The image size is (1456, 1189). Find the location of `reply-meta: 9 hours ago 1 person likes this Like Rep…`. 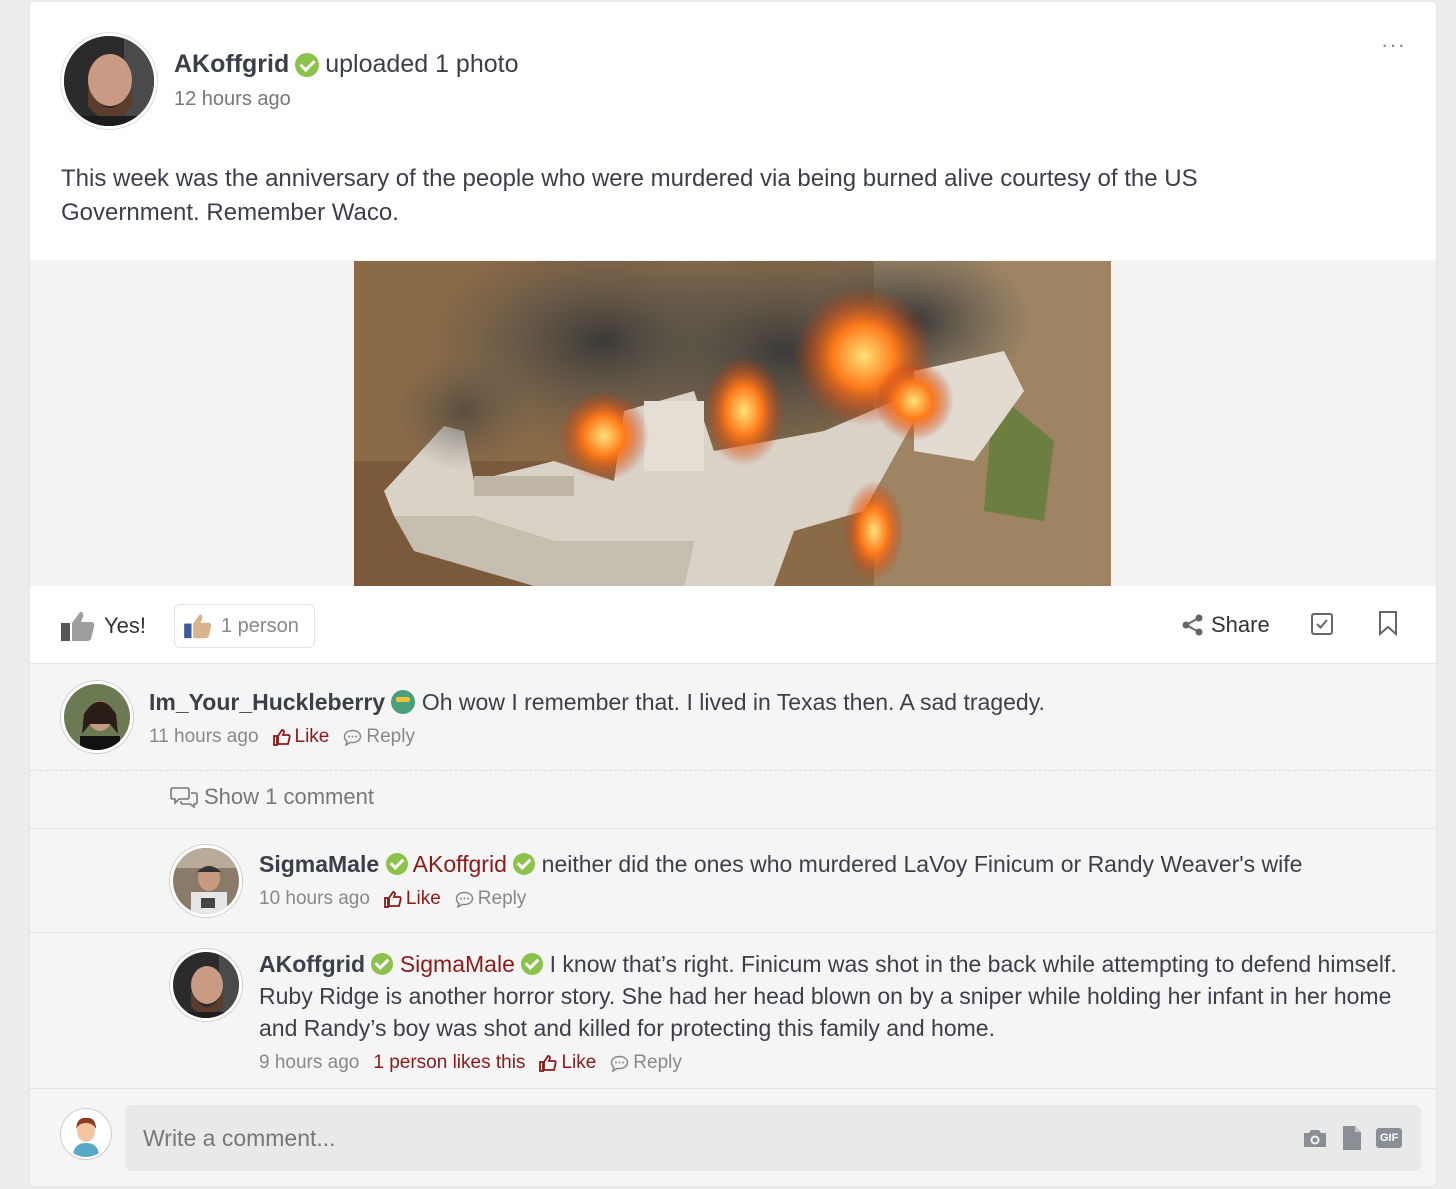

reply-meta: 9 hours ago 1 person likes this Like Rep… is located at coordinates (470, 1063).